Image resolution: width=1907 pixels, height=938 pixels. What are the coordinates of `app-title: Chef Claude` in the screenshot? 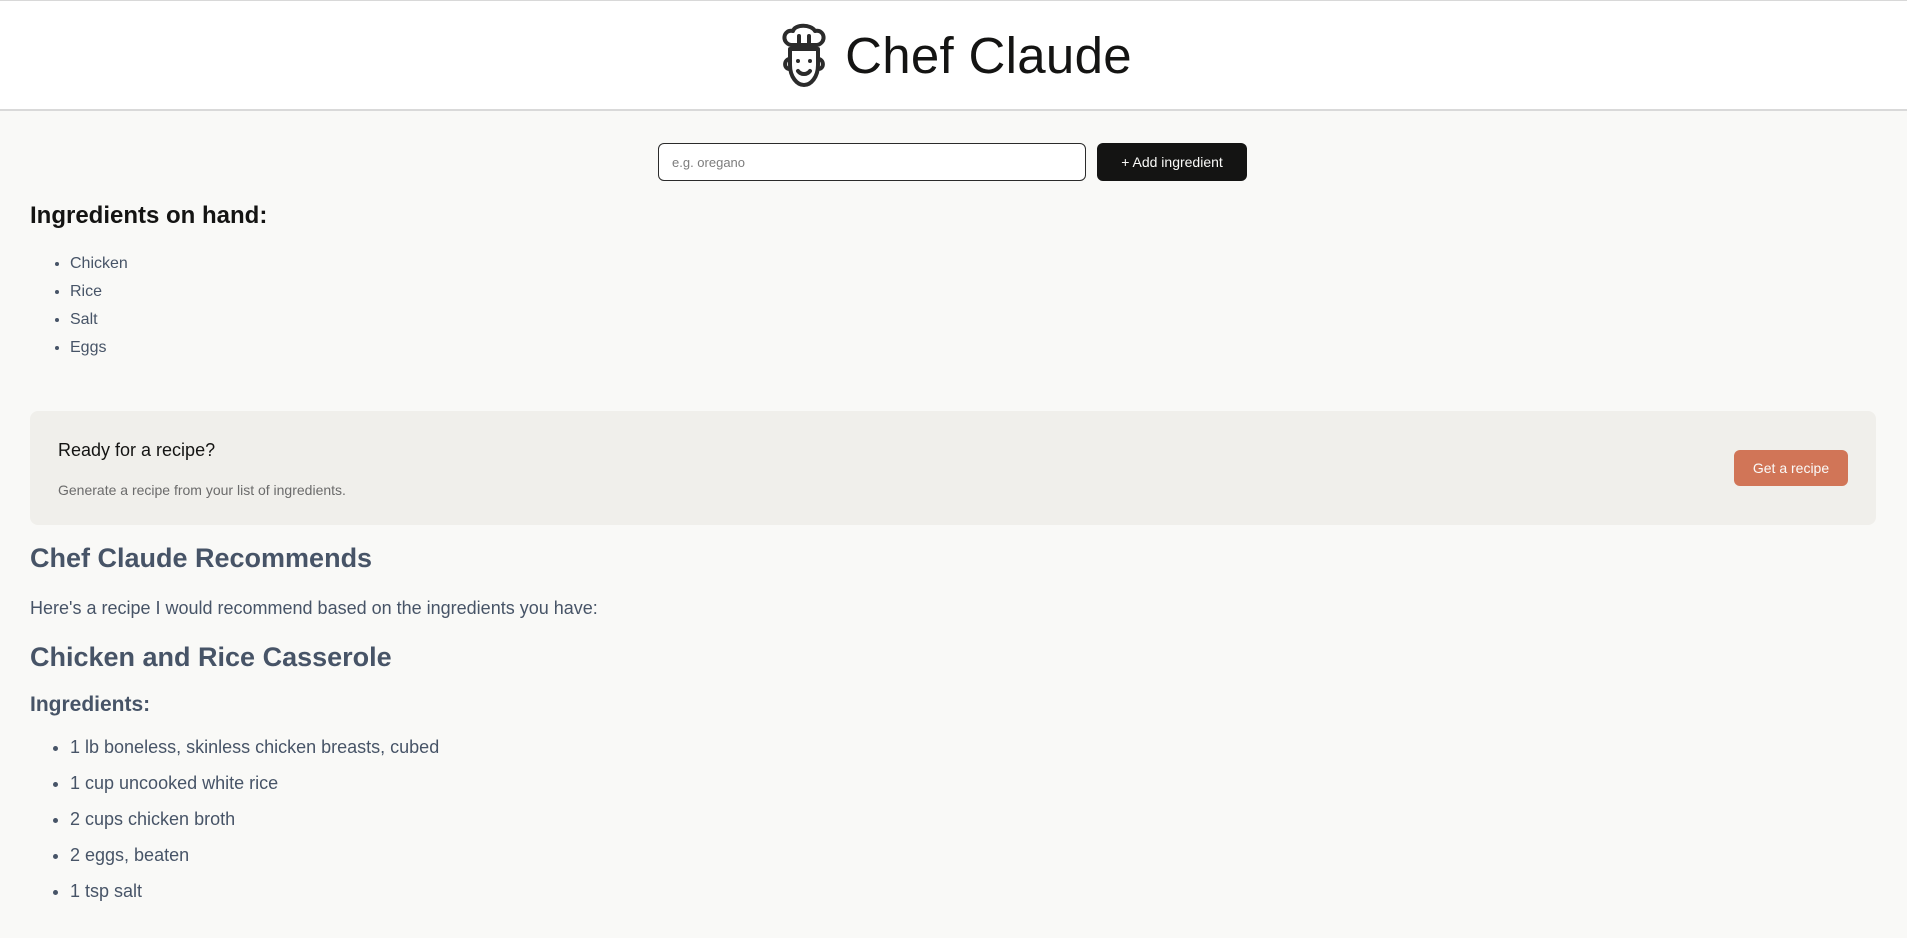 It's located at (988, 55).